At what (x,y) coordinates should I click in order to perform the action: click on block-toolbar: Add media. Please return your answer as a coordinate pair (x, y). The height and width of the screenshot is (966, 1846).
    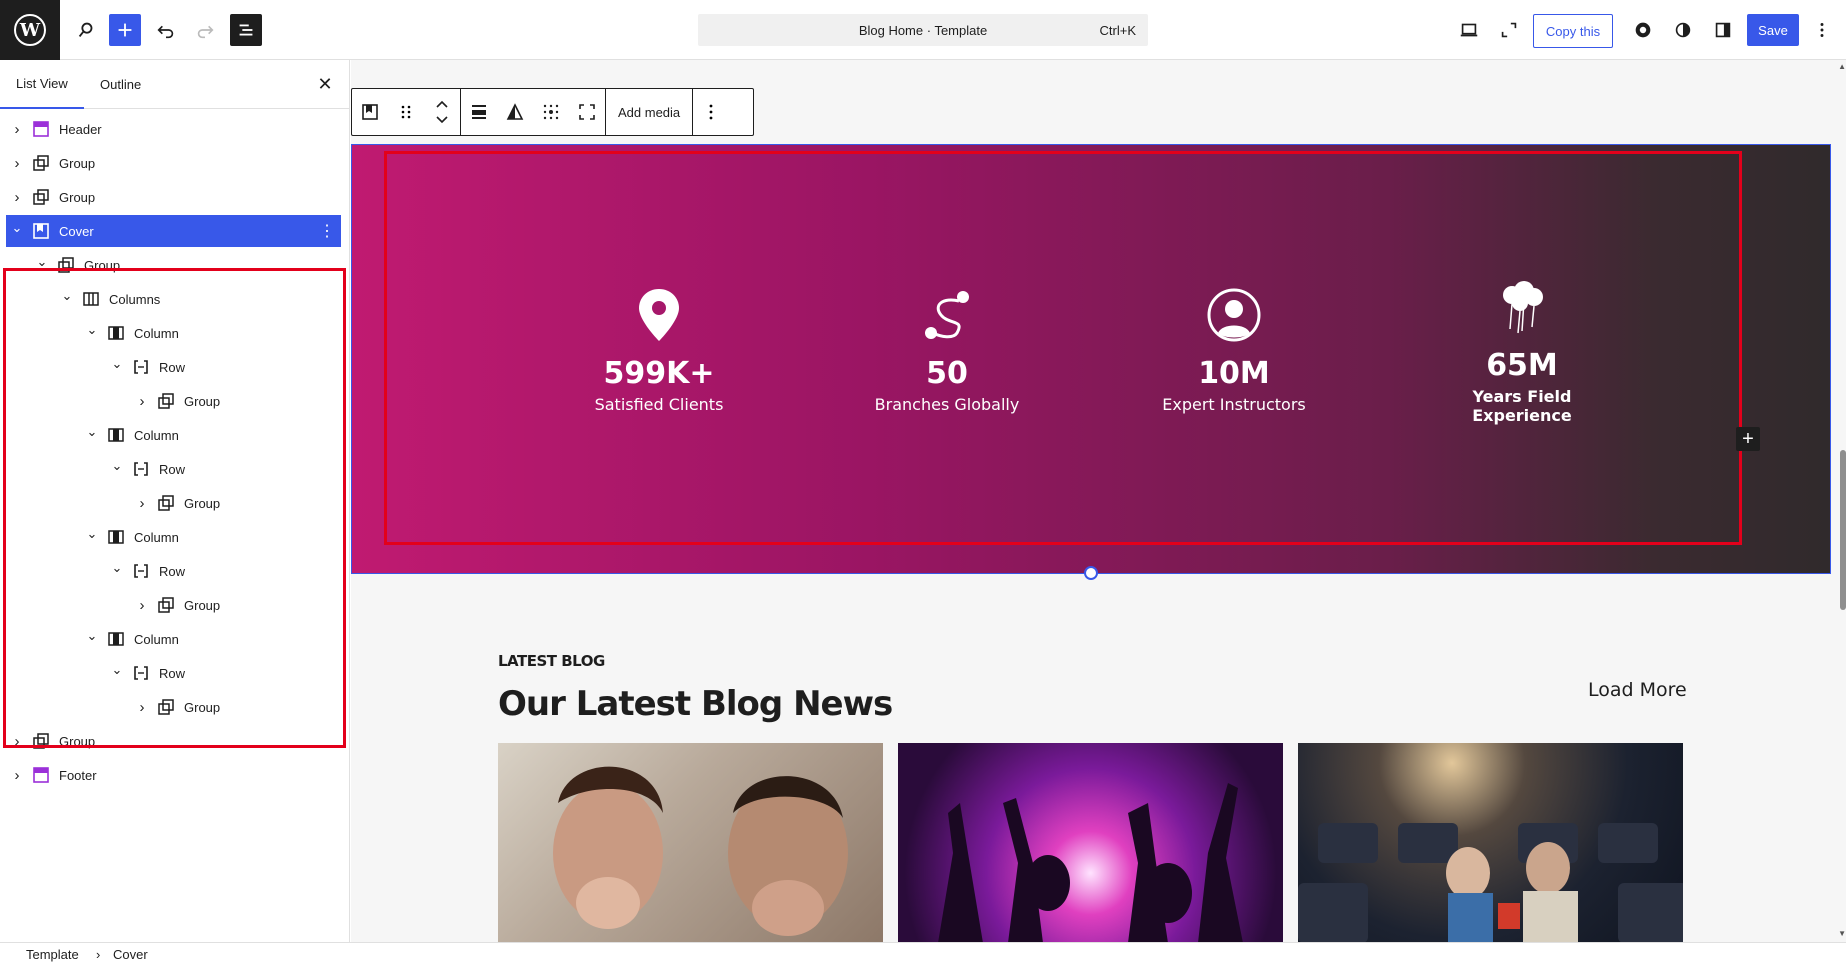
    Looking at the image, I should click on (552, 112).